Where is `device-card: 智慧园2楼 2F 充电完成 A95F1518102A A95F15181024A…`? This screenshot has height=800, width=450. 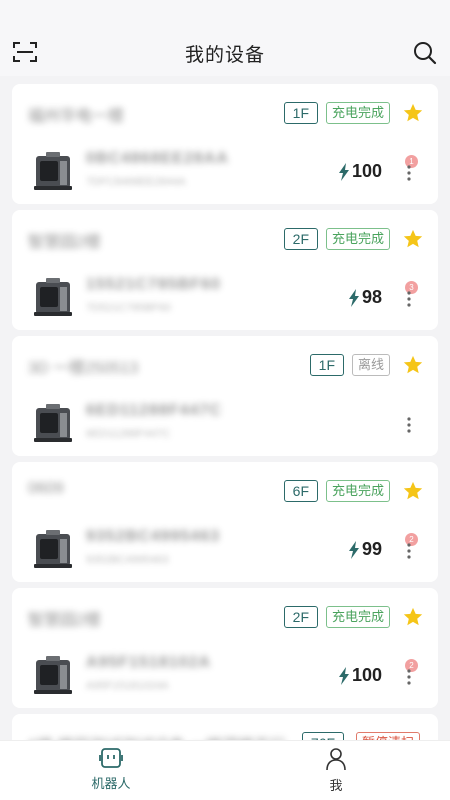
device-card: 智慧园2楼 2F 充电完成 A95F1518102A A95F15181024A… is located at coordinates (225, 648).